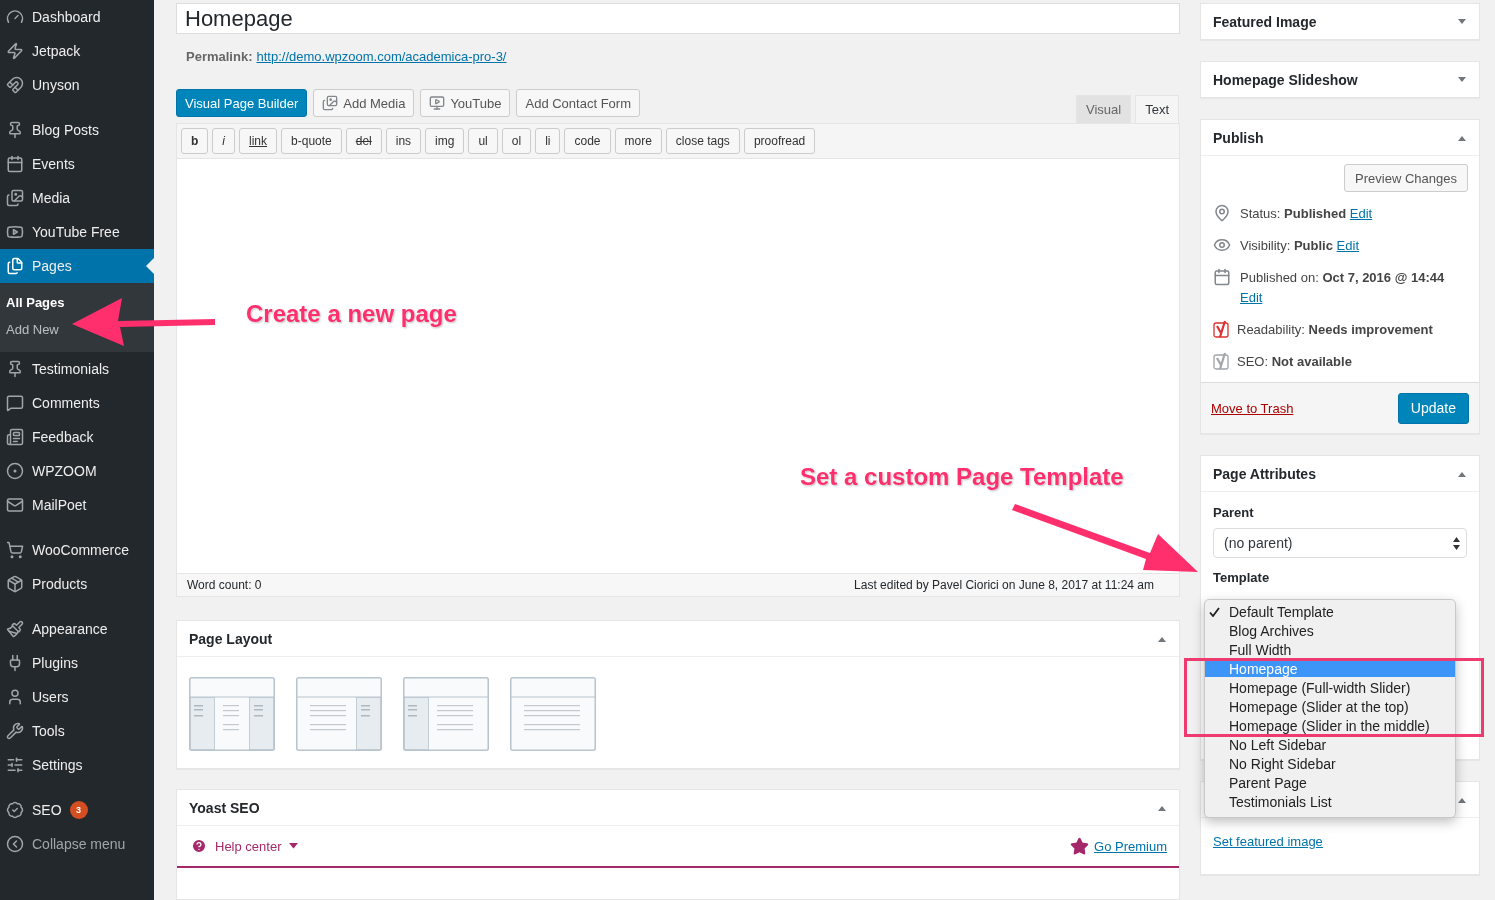  Describe the element at coordinates (77, 403) in the screenshot. I see `menu-item: Comments` at that location.